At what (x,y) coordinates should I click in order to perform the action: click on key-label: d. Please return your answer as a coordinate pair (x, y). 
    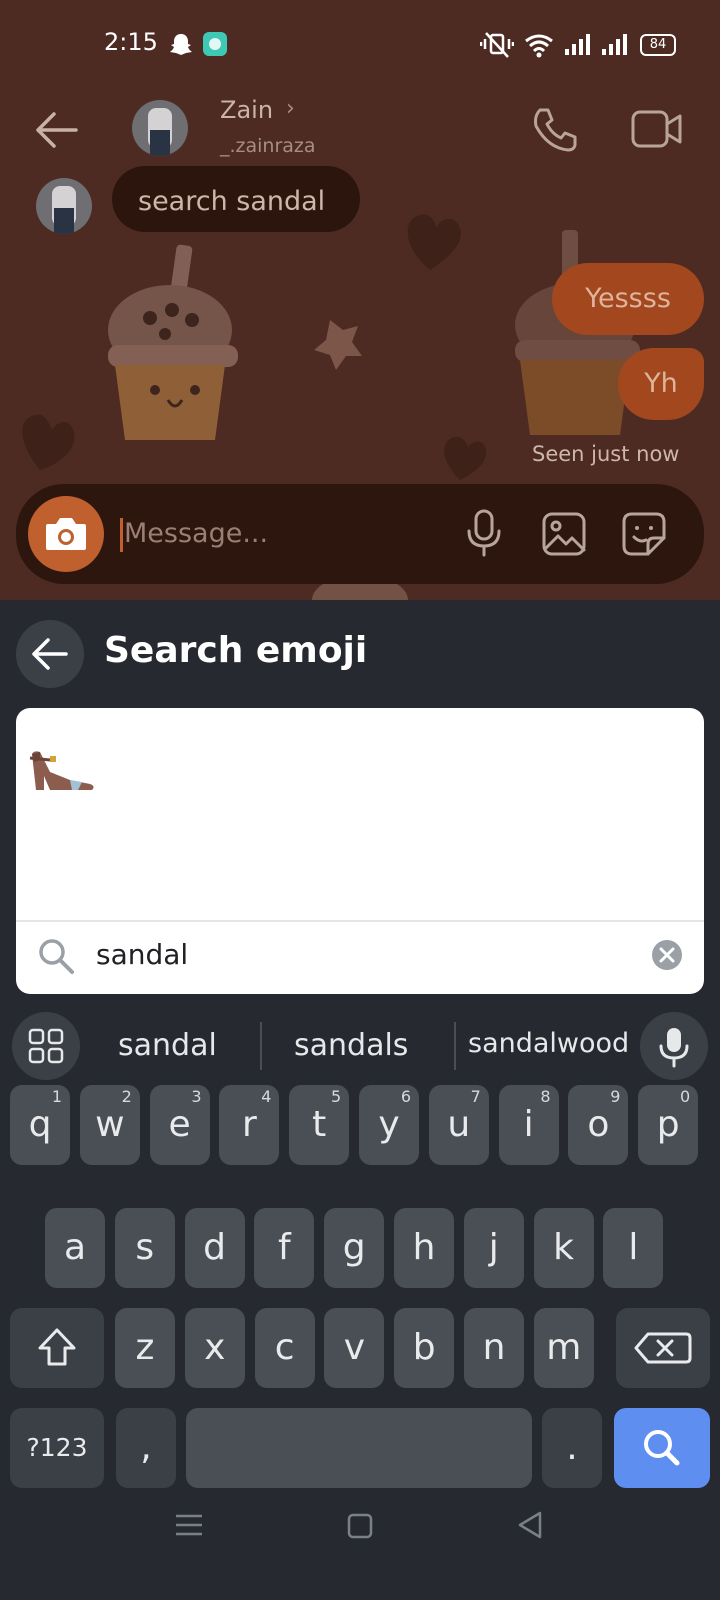
    Looking at the image, I should click on (215, 1247).